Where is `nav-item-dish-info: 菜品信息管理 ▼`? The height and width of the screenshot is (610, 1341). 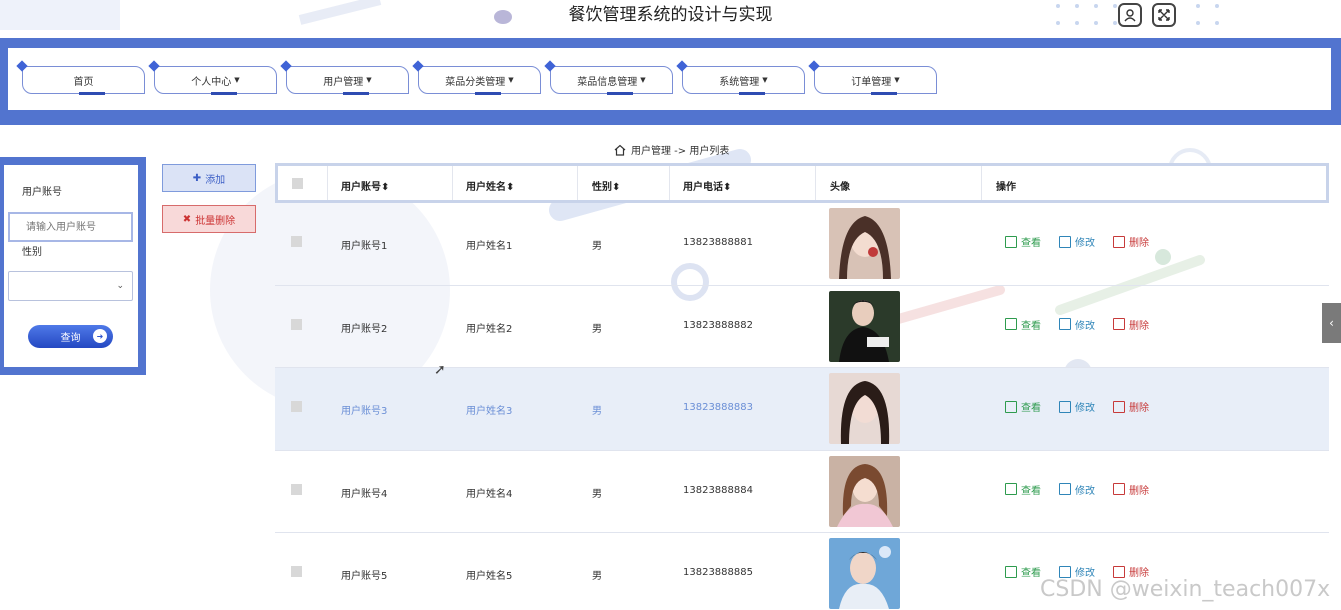 nav-item-dish-info: 菜品信息管理 ▼ is located at coordinates (608, 77).